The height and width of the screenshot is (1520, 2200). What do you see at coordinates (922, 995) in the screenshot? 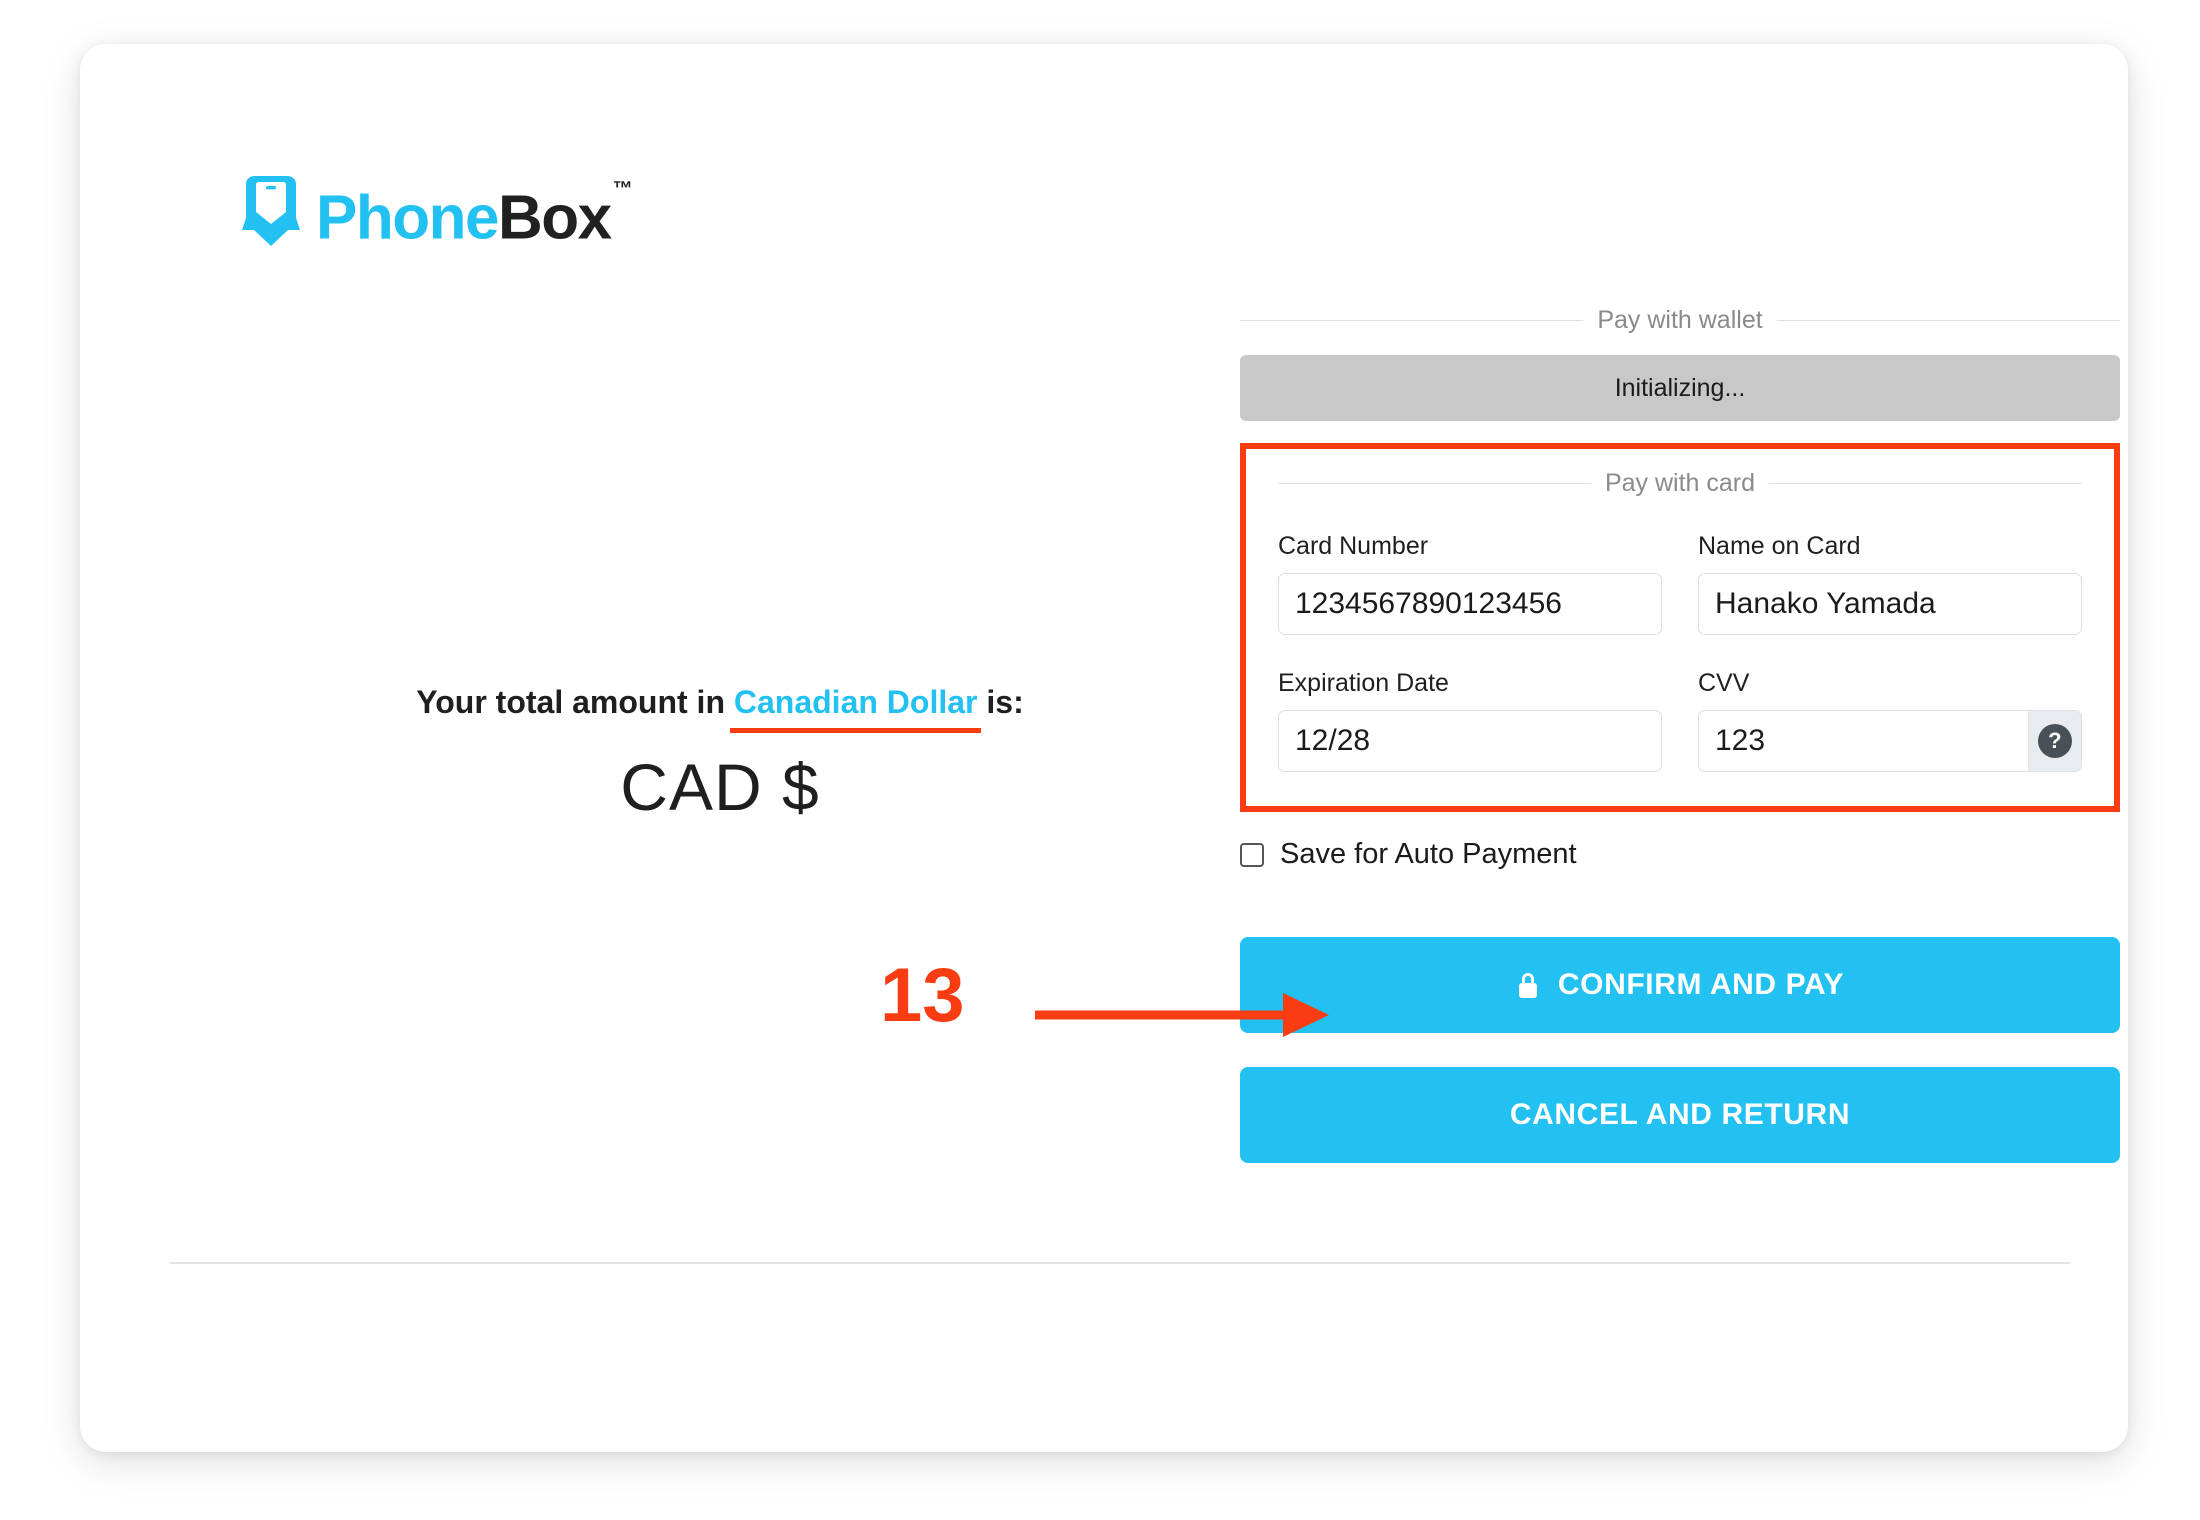
I see `step-number-annotation: 13` at bounding box center [922, 995].